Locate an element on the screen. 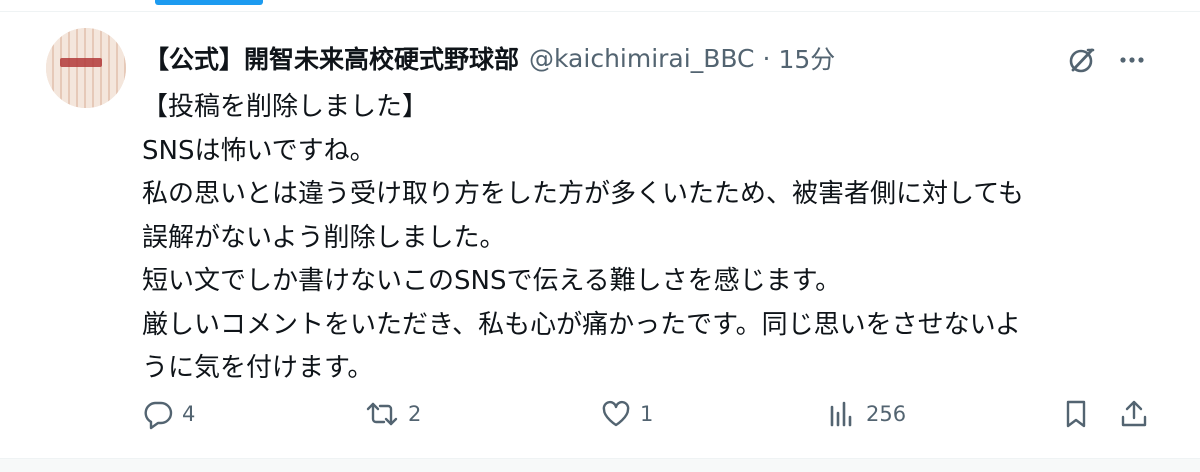  avatar-logo-band is located at coordinates (81, 62).